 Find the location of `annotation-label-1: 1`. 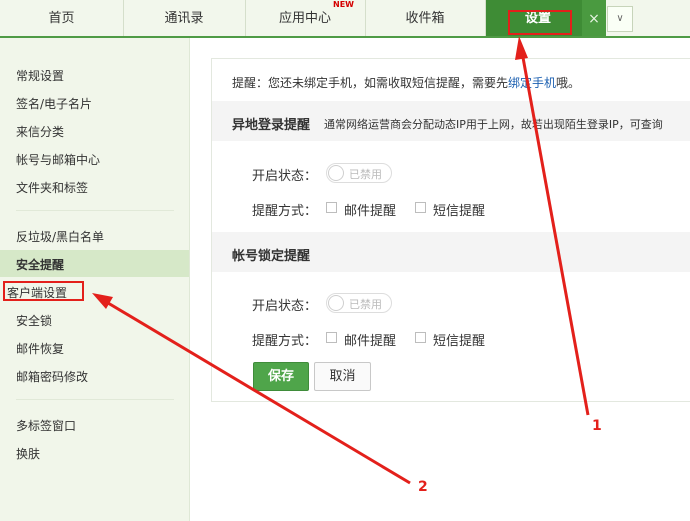

annotation-label-1: 1 is located at coordinates (597, 426).